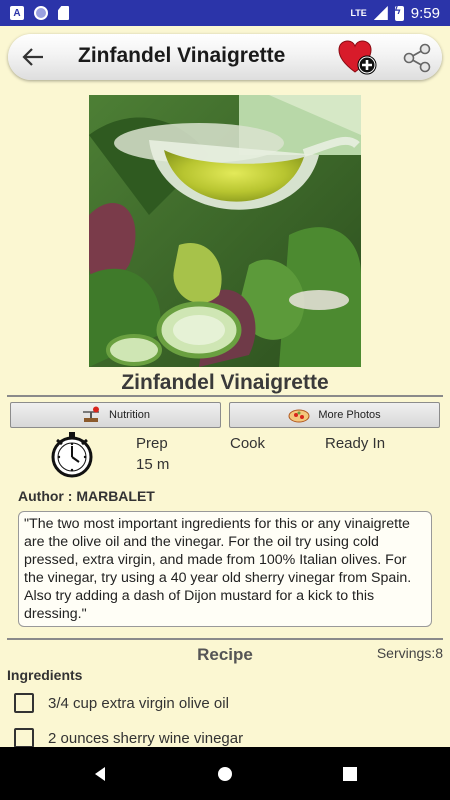 This screenshot has width=450, height=800. I want to click on prep-label: Prep, so click(152, 443).